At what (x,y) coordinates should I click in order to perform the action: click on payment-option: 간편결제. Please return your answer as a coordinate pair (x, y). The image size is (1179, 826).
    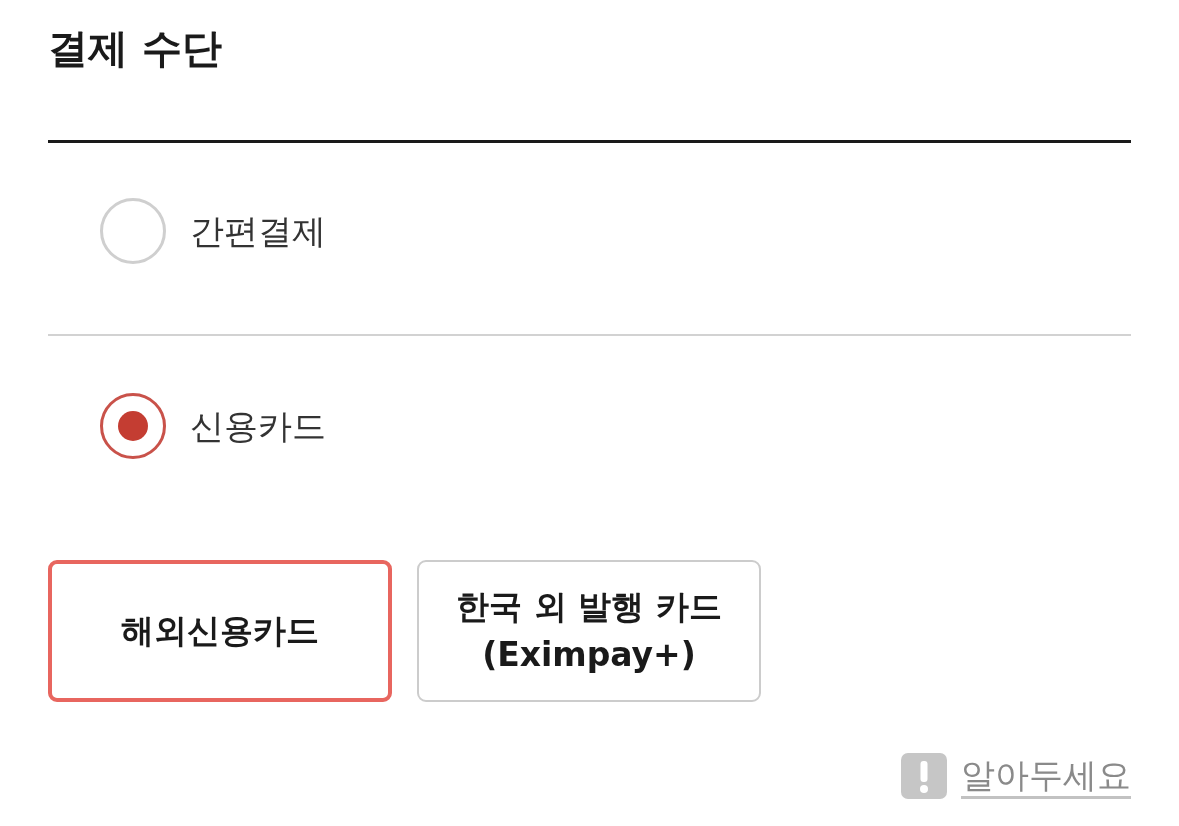
    Looking at the image, I should click on (213, 231).